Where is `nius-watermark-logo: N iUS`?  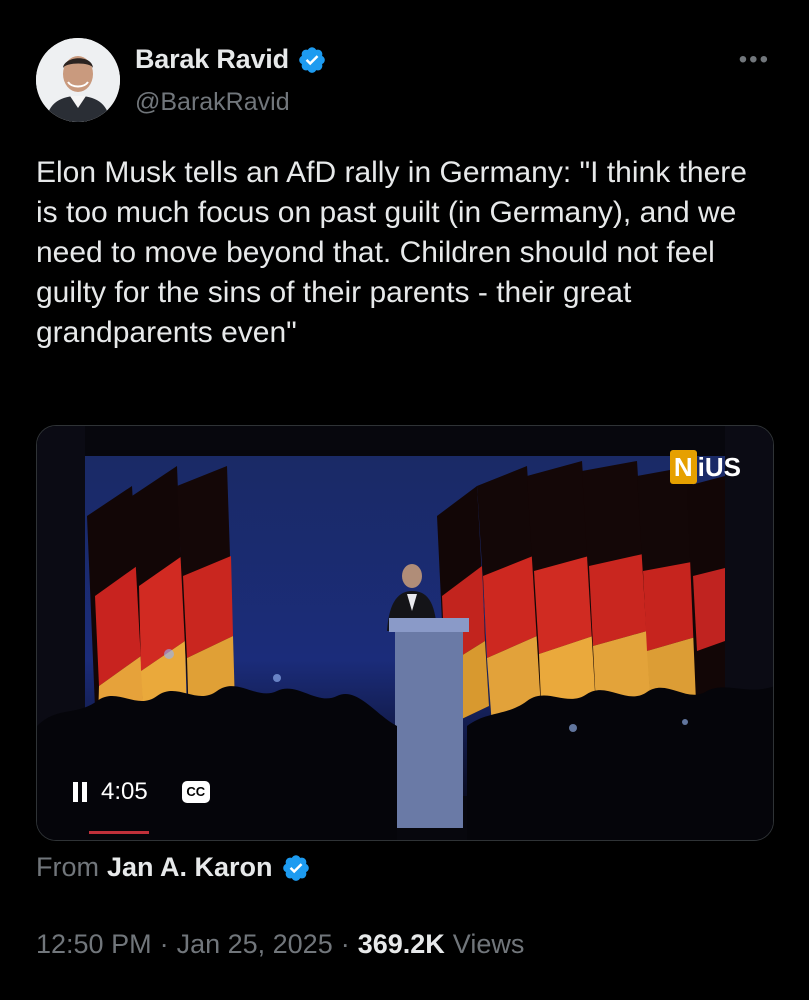
nius-watermark-logo: N iUS is located at coordinates (705, 467).